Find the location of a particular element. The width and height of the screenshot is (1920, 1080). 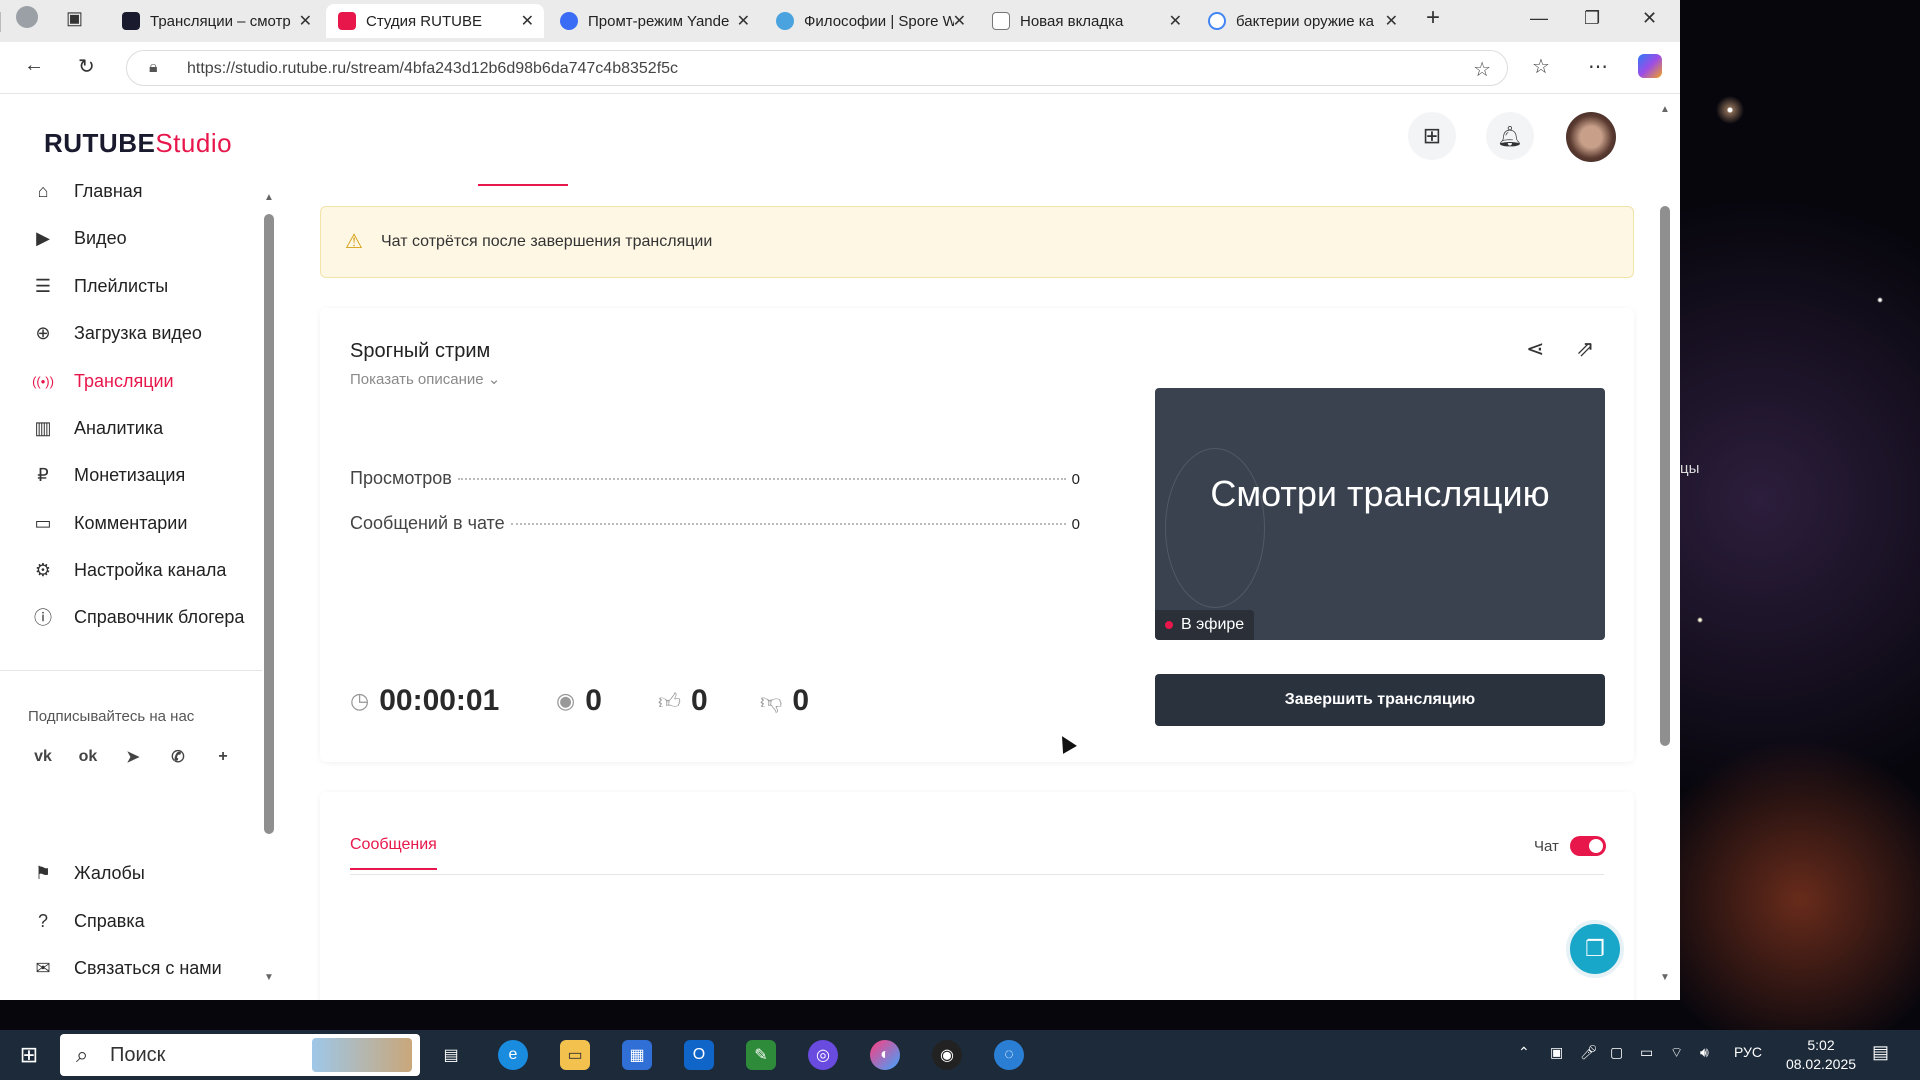

sidebar-item-home: ⌂ Главная is located at coordinates (86, 191).